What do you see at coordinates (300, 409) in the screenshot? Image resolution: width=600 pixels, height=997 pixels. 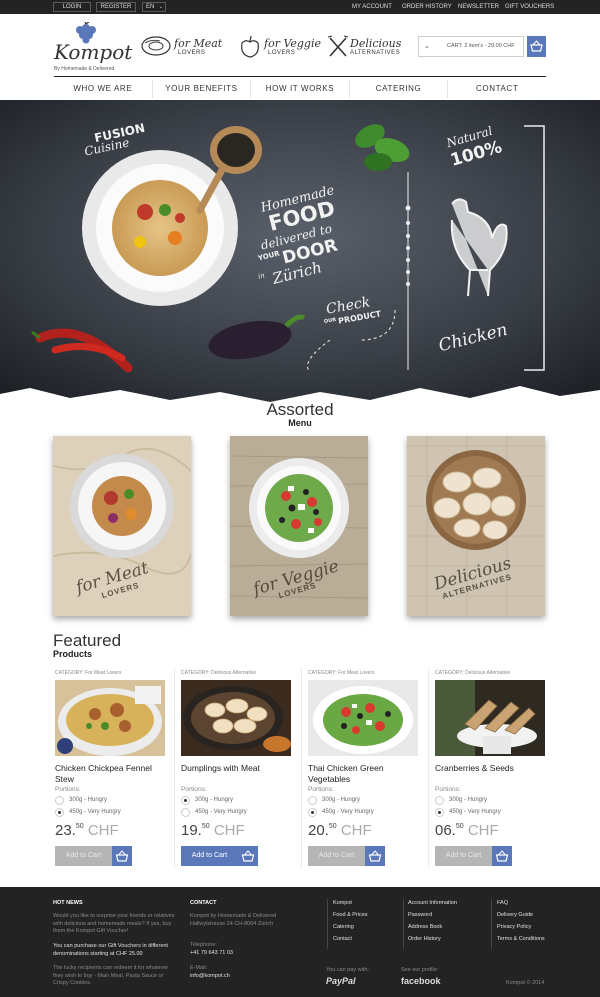 I see `assorted-title: Assorted` at bounding box center [300, 409].